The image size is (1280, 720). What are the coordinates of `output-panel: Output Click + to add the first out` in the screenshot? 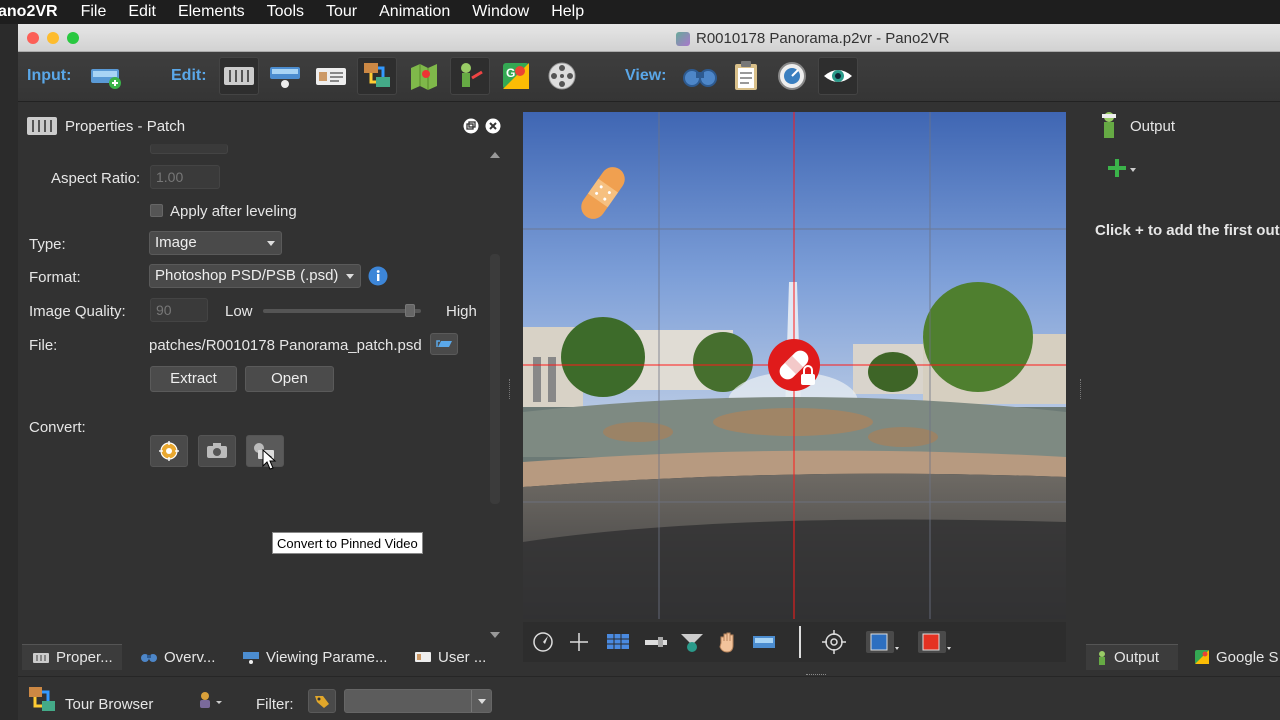 It's located at (1182, 374).